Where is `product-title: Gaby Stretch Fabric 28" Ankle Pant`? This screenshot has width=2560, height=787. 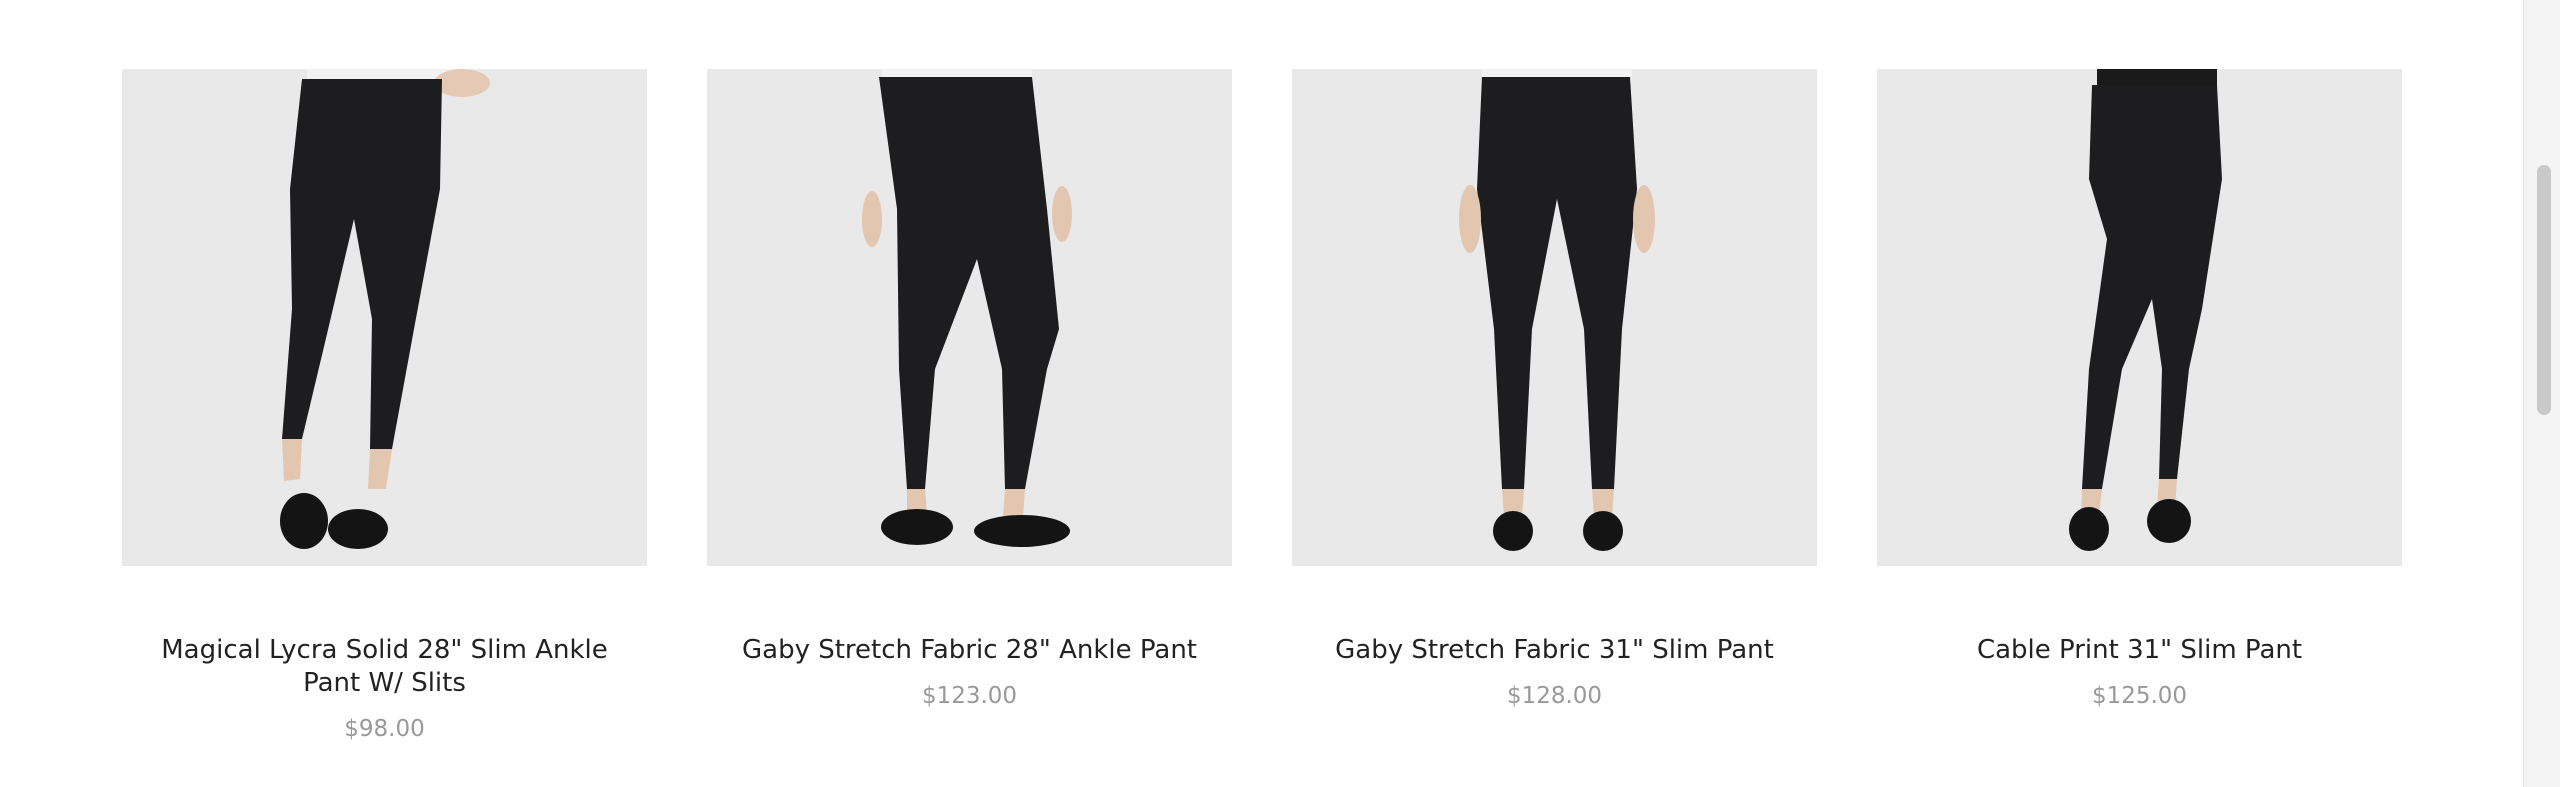 product-title: Gaby Stretch Fabric 28" Ankle Pant is located at coordinates (969, 650).